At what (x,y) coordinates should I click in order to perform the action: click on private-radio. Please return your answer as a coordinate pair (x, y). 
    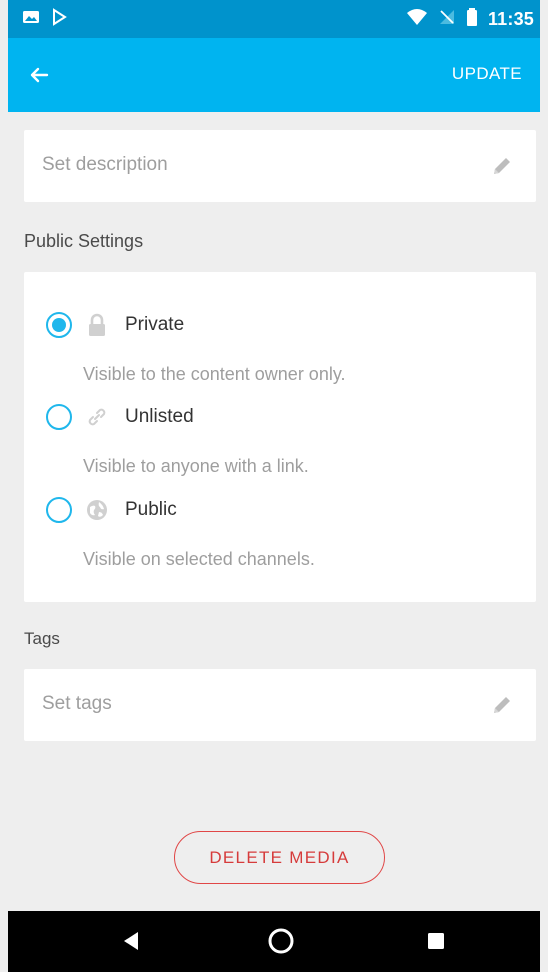
    Looking at the image, I should click on (59, 325).